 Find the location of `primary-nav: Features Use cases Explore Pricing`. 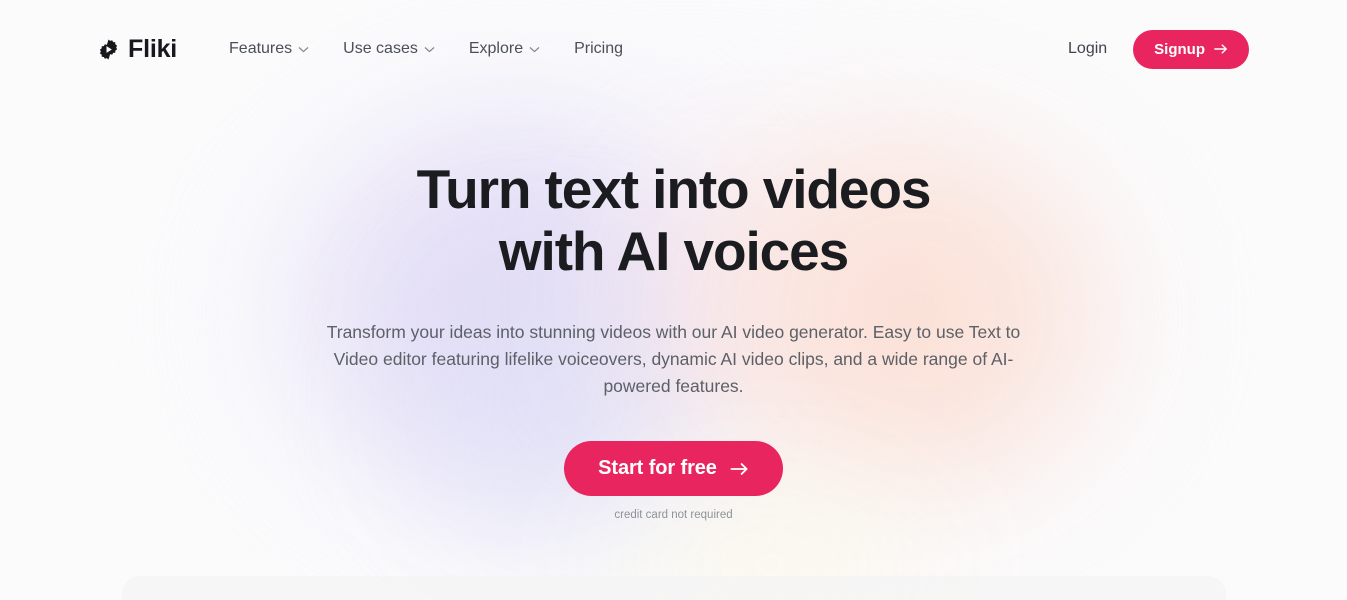

primary-nav: Features Use cases Explore Pricing is located at coordinates (426, 49).